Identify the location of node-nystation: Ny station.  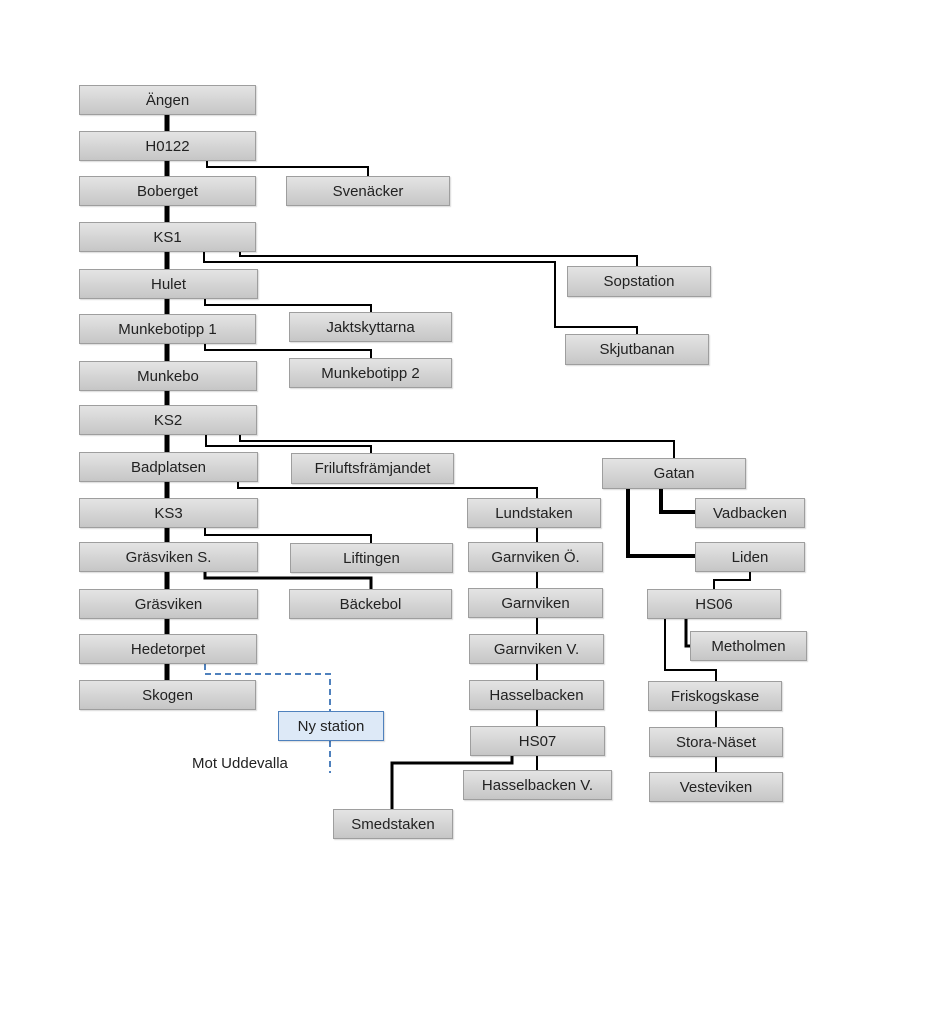
(331, 726).